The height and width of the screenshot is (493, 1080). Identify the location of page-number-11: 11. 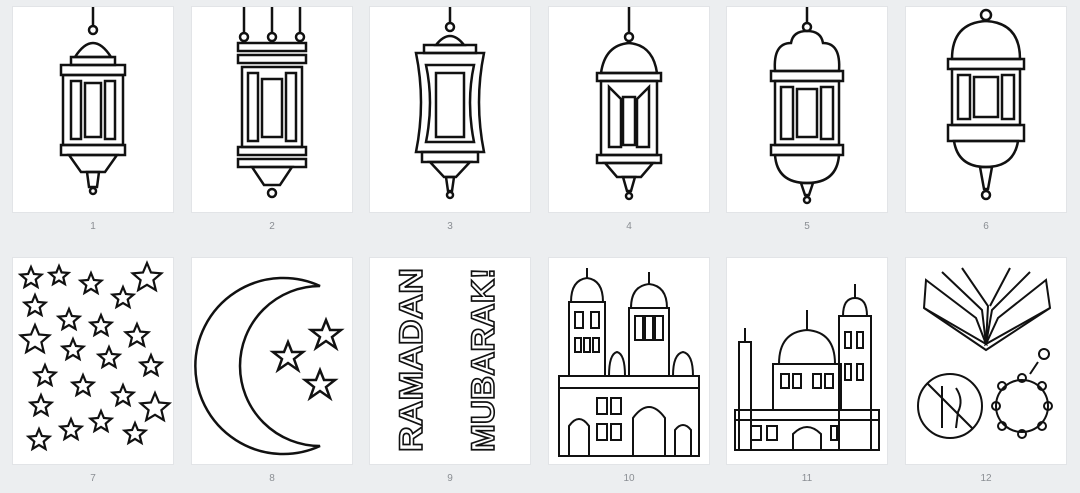
(807, 478).